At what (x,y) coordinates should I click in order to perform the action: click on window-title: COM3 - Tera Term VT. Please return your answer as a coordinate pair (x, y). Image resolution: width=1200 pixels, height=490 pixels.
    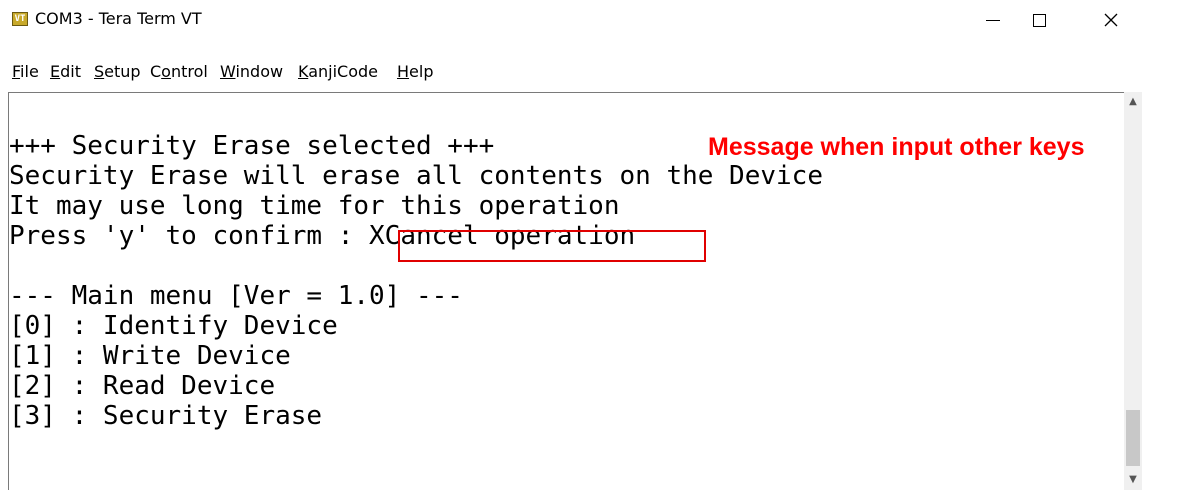
    Looking at the image, I should click on (118, 18).